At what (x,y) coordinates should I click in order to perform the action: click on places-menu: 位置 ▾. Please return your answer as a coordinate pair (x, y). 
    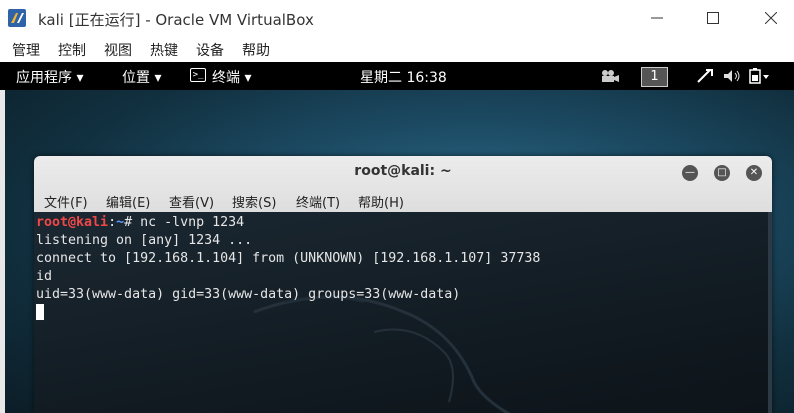
    Looking at the image, I should click on (141, 77).